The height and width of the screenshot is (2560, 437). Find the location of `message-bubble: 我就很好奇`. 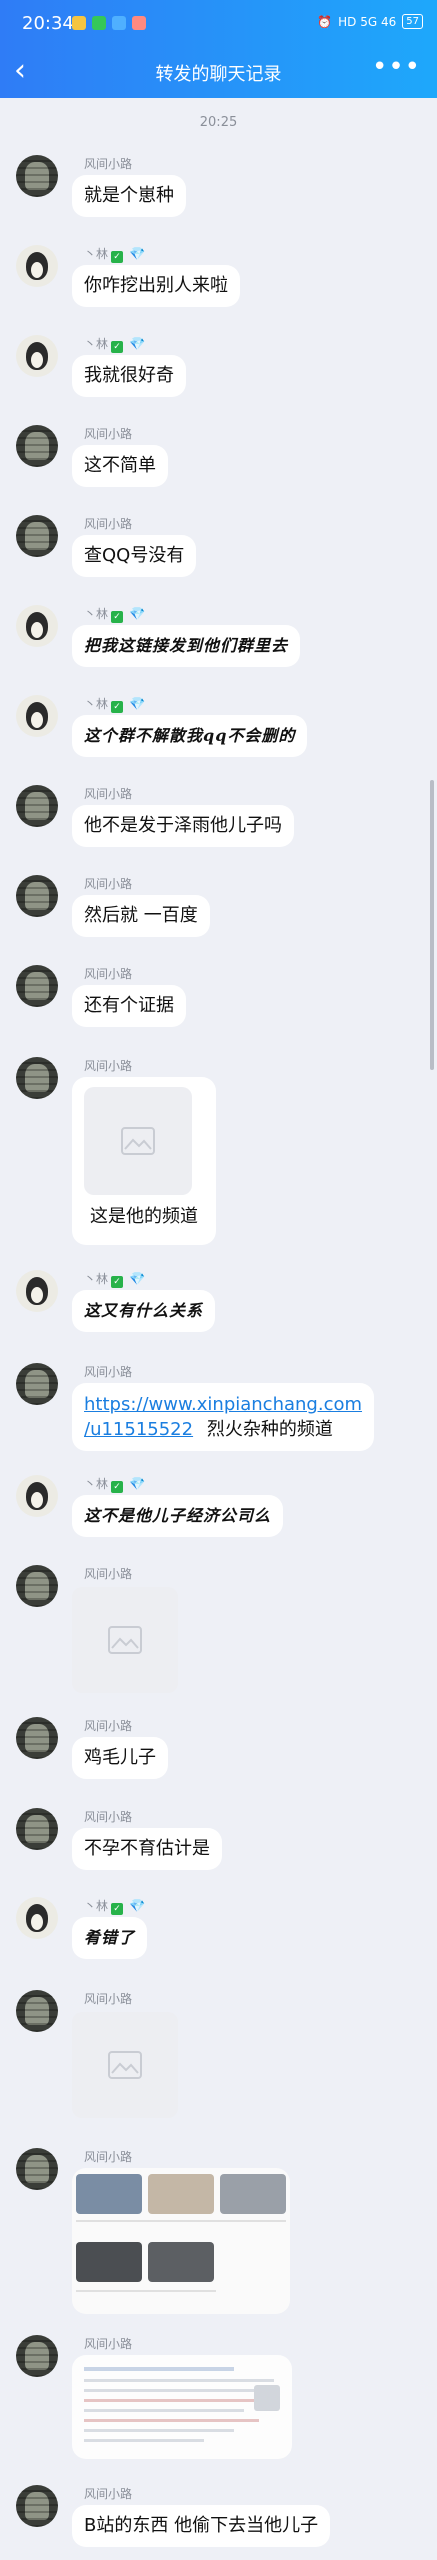

message-bubble: 我就很好奇 is located at coordinates (129, 376).